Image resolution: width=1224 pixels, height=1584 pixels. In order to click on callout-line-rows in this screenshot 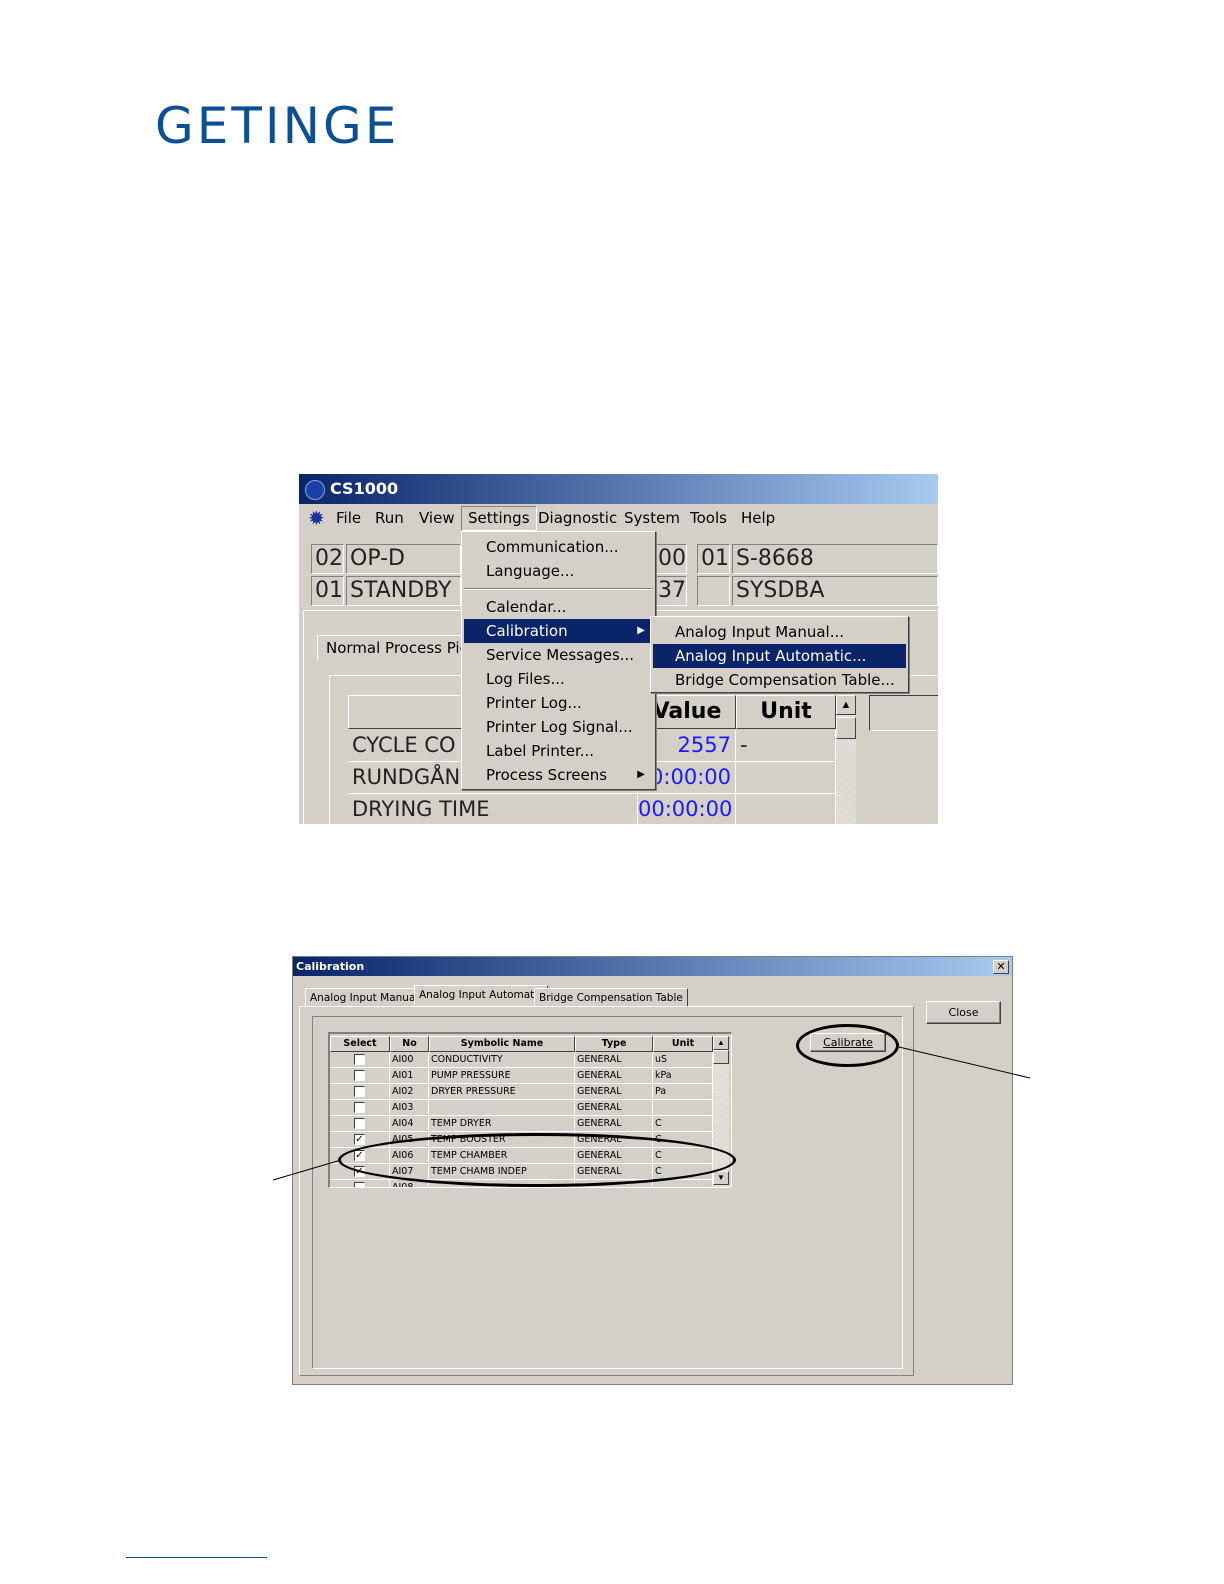, I will do `click(307, 1170)`.